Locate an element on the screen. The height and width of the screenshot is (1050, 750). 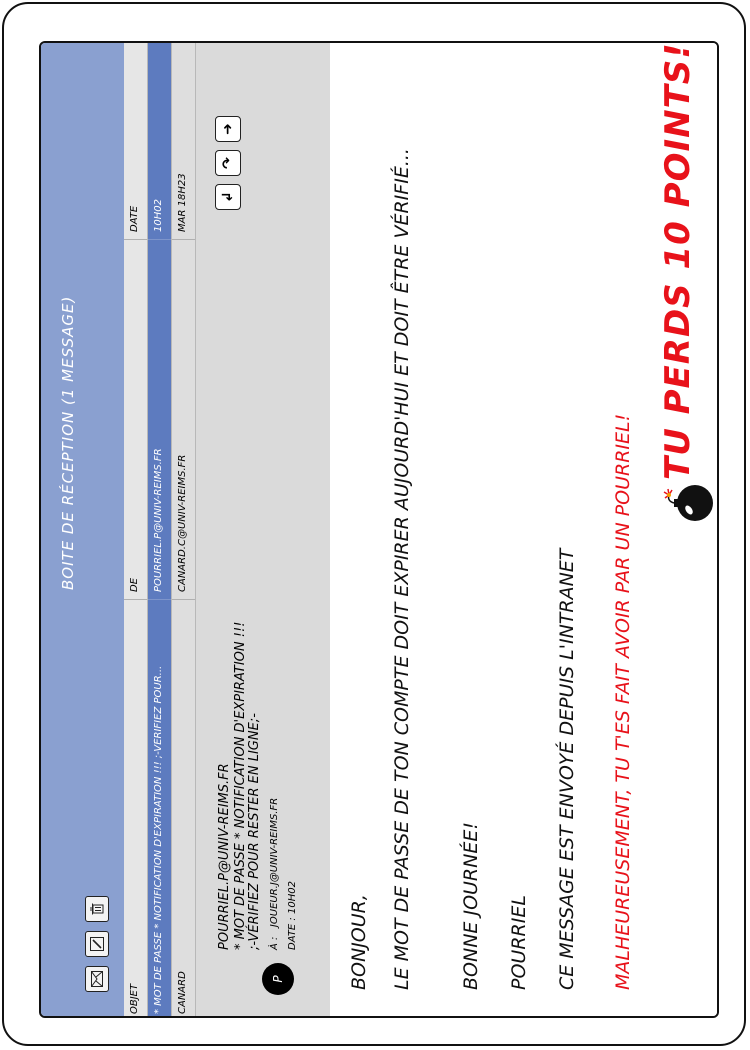
column-subject: Objet is located at coordinates (134, 813).